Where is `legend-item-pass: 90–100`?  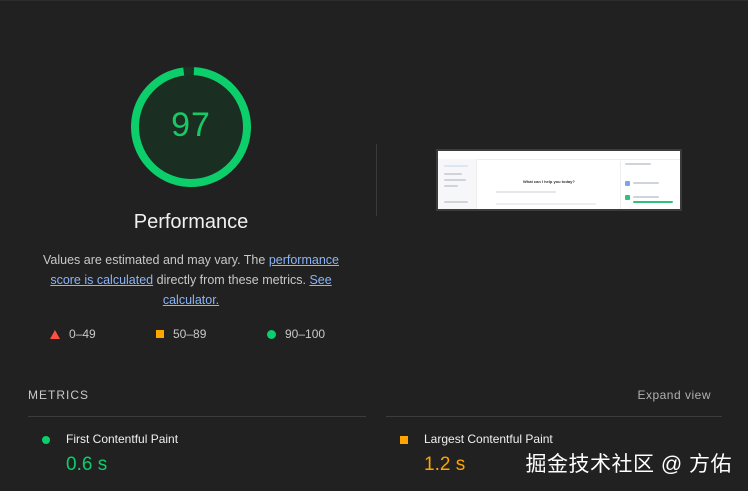
legend-item-pass: 90–100 is located at coordinates (296, 334).